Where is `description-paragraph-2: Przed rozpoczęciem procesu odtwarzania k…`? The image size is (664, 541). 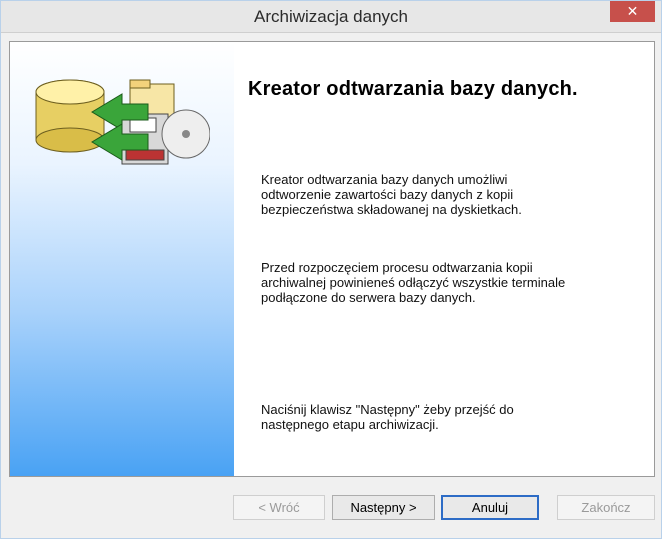
description-paragraph-2: Przed rozpoczęciem procesu odtwarzania k… is located at coordinates (413, 282).